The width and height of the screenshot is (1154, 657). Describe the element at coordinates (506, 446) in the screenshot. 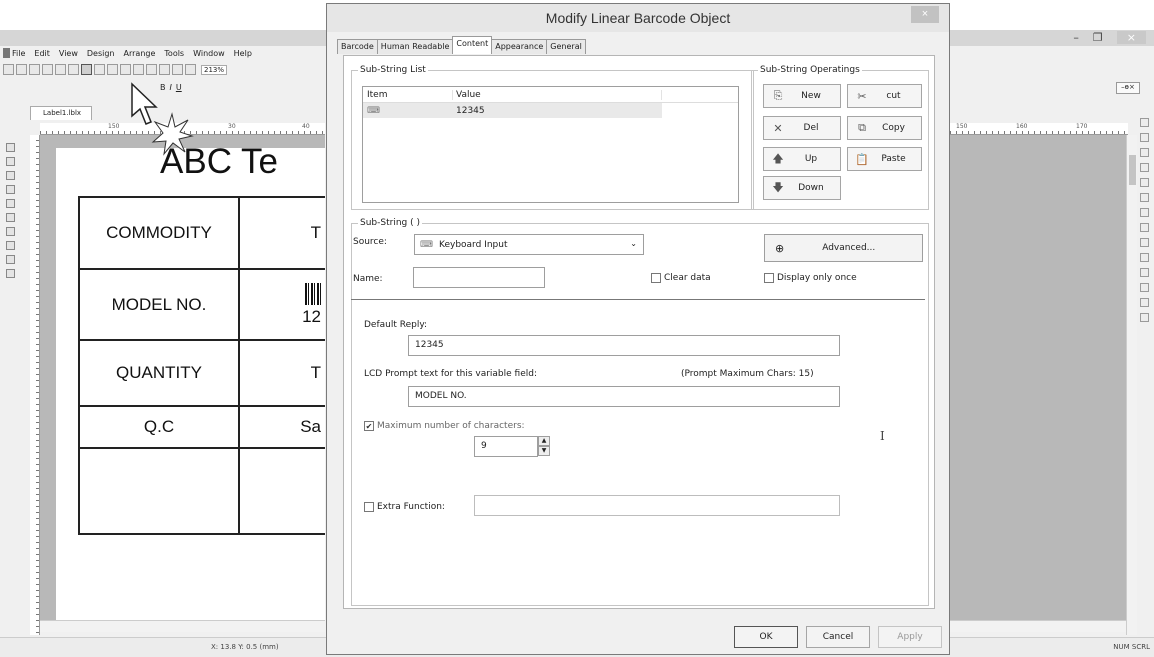

I see `max-chars-input: 9` at that location.